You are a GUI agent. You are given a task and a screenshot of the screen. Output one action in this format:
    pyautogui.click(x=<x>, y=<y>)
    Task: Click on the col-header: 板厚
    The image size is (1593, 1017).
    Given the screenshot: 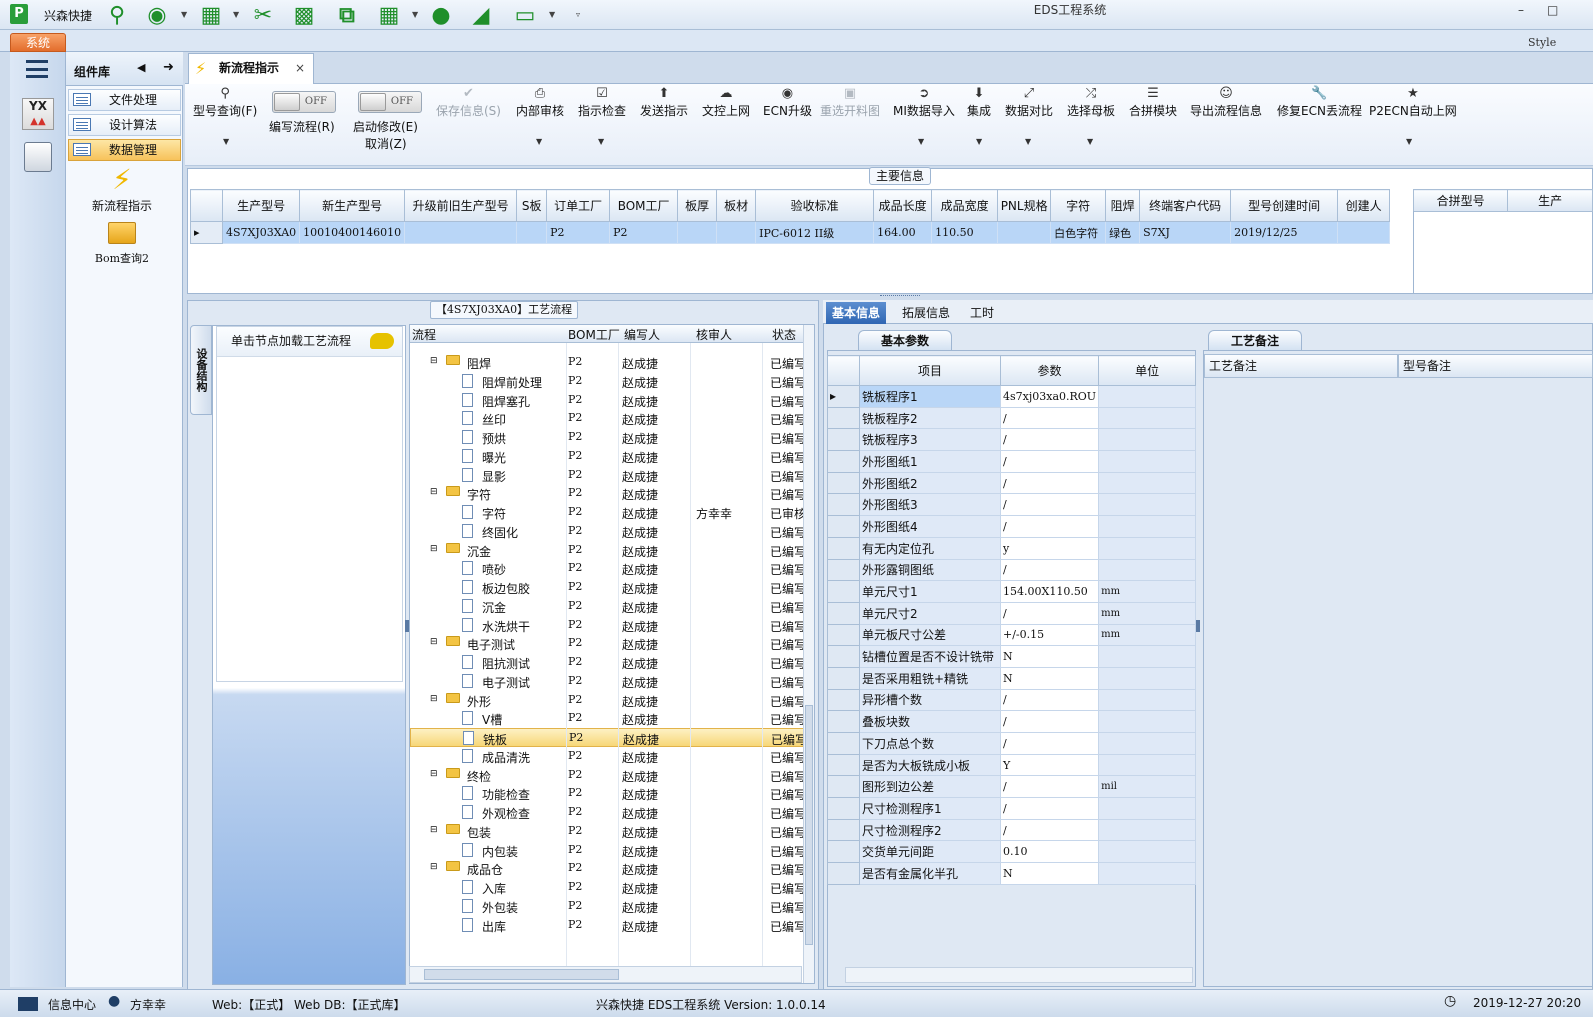 What is the action you would take?
    pyautogui.click(x=697, y=205)
    